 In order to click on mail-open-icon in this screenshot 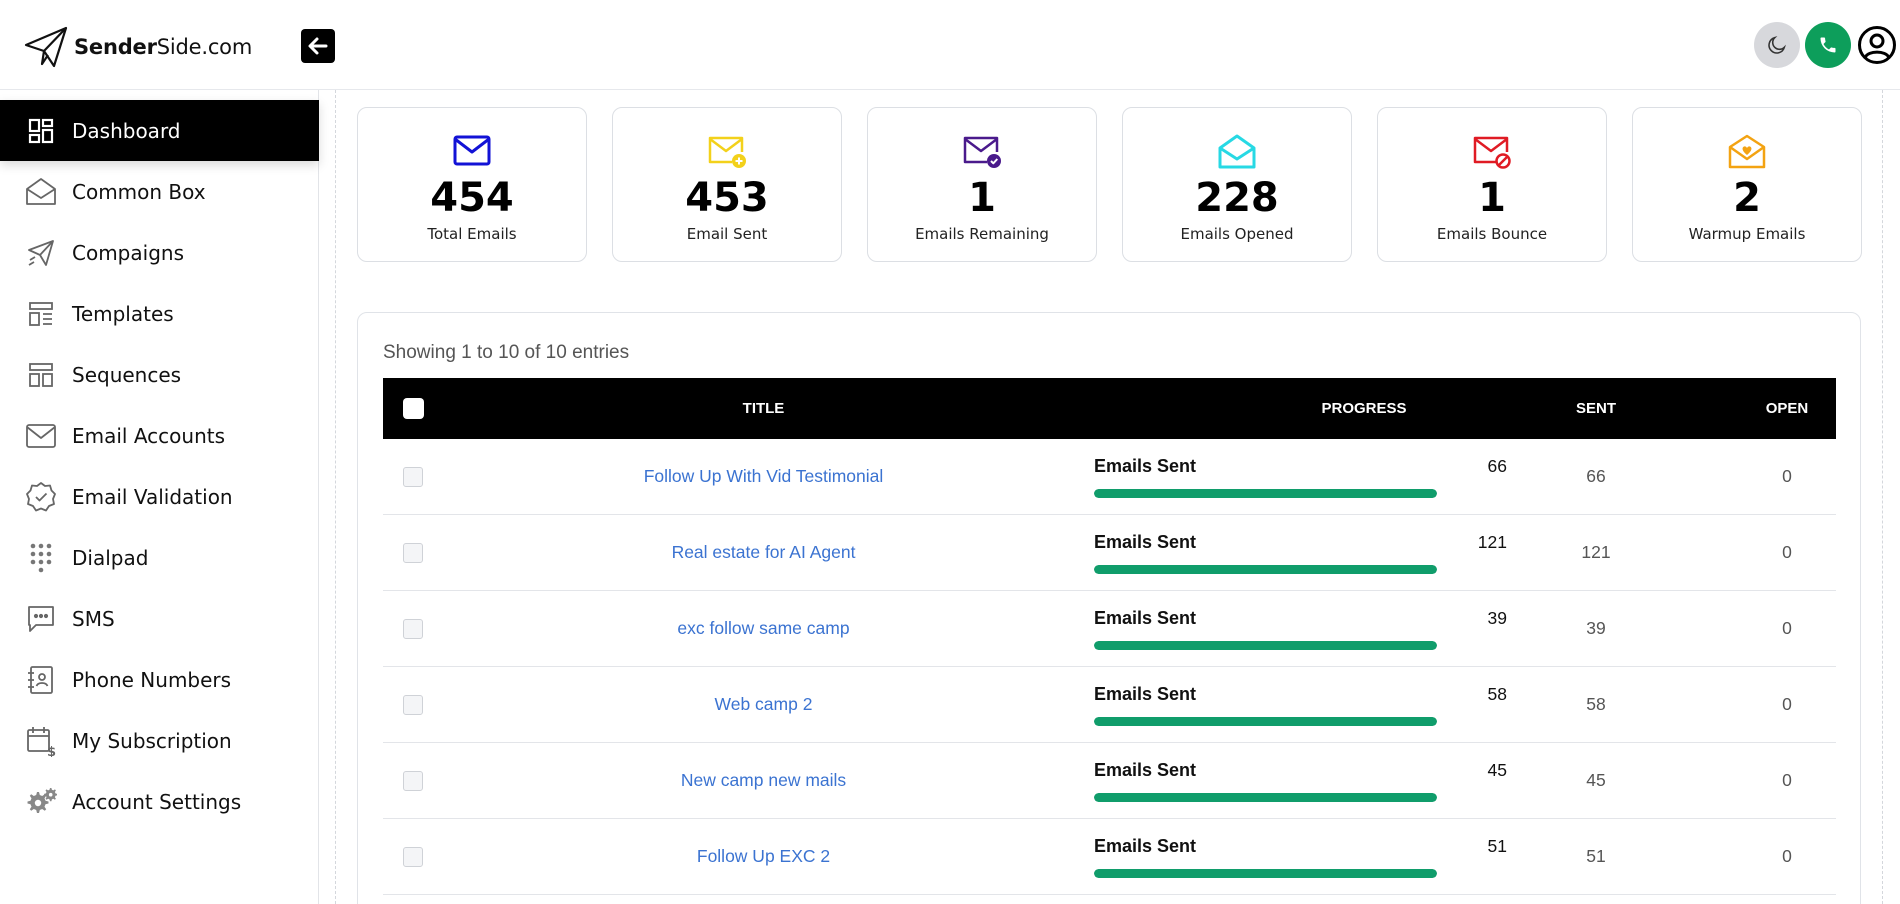, I will do `click(1237, 154)`.